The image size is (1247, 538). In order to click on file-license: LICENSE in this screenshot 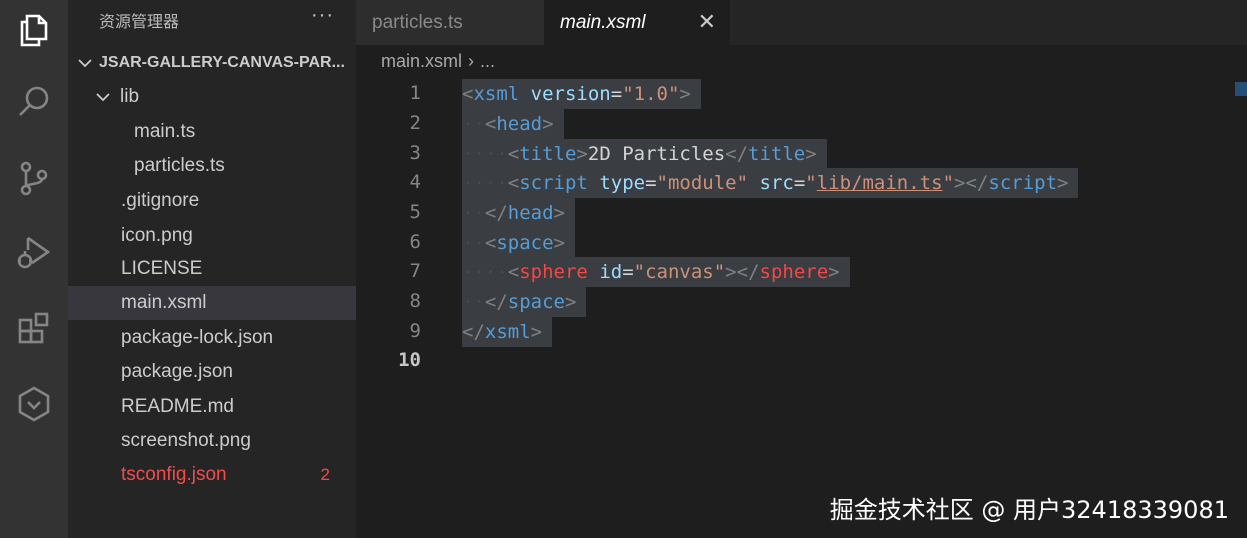, I will do `click(212, 269)`.